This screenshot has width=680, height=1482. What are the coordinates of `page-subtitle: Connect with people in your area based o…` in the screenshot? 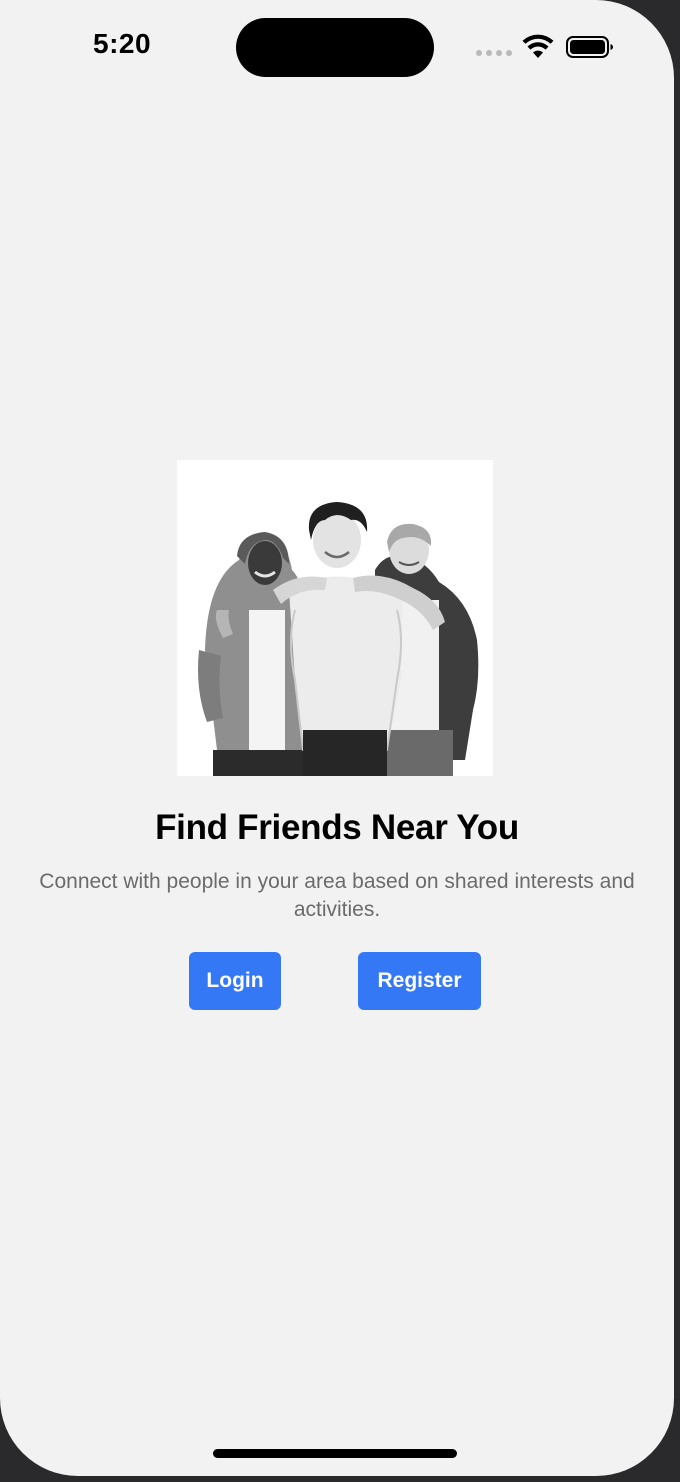 It's located at (337, 895).